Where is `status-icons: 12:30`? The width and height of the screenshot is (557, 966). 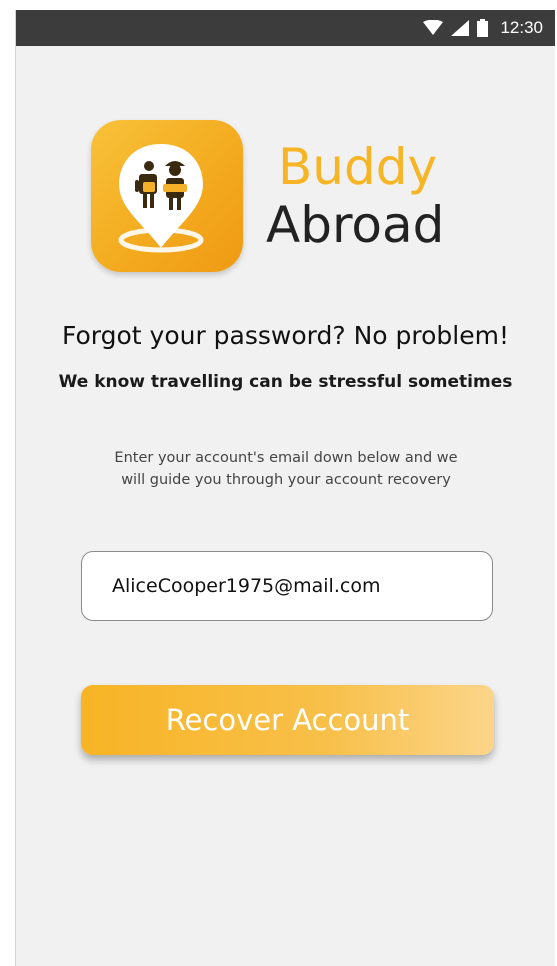
status-icons: 12:30 is located at coordinates (483, 28).